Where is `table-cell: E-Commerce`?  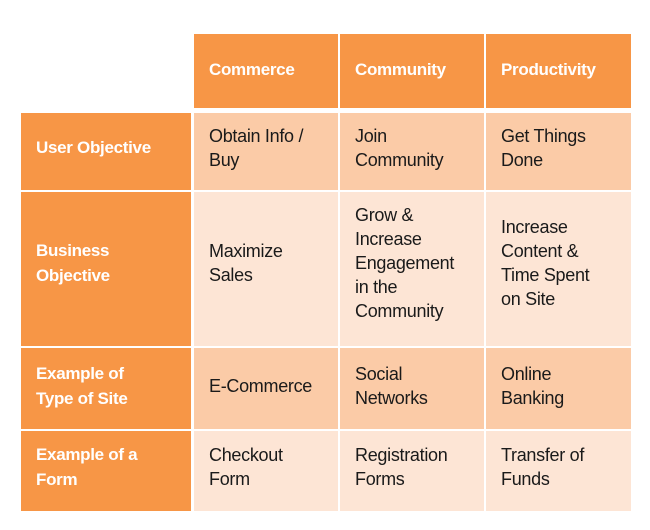 table-cell: E-Commerce is located at coordinates (266, 388).